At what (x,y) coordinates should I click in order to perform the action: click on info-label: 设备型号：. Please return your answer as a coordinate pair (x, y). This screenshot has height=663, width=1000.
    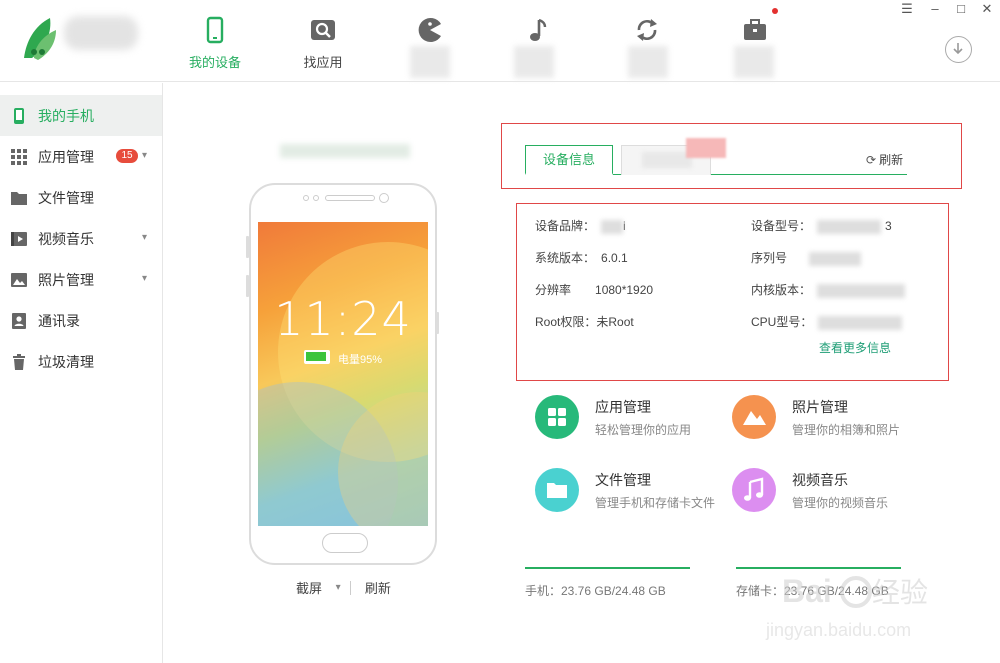
    Looking at the image, I should click on (781, 226).